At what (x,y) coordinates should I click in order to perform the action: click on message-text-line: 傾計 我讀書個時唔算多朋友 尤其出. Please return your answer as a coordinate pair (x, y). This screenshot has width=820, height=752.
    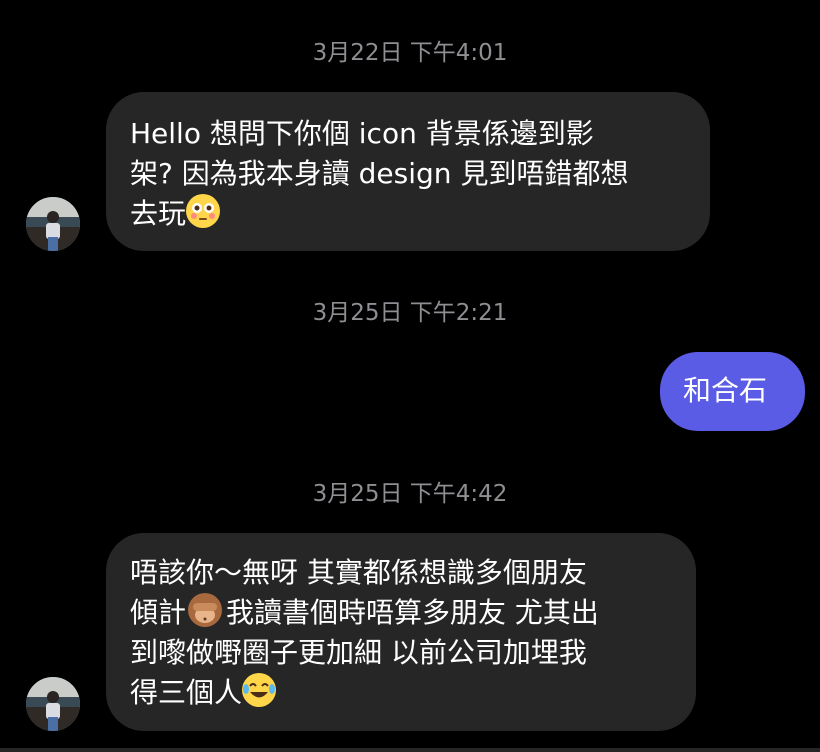
    Looking at the image, I should click on (413, 613).